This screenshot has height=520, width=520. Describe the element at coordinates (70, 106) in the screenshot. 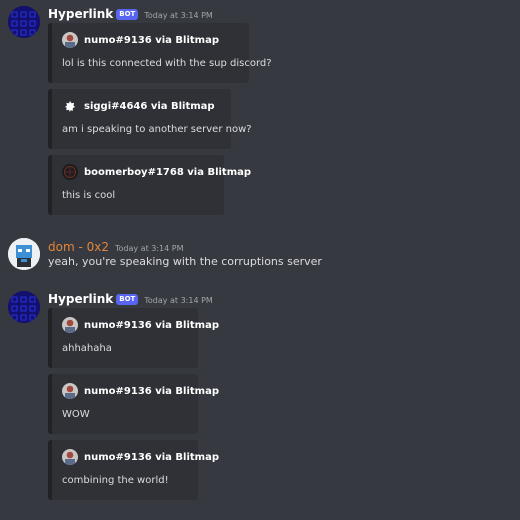

I see `siggi-avatar-icon` at that location.